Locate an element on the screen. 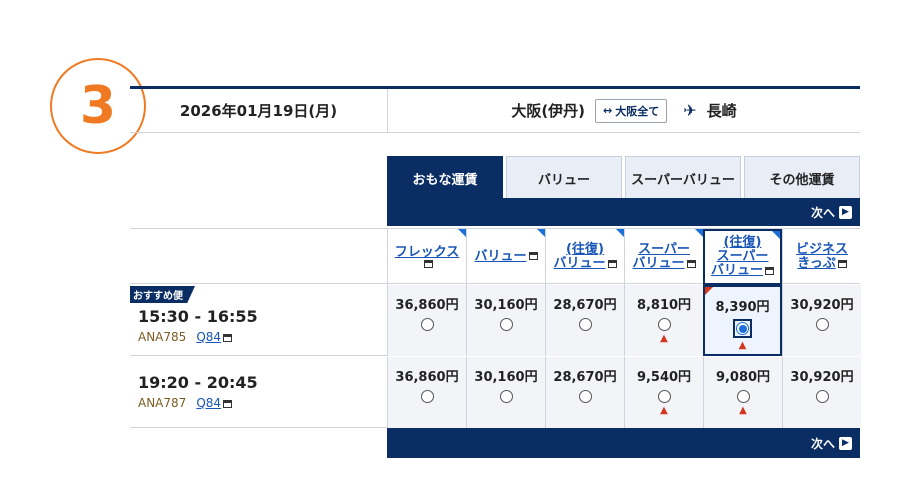 Image resolution: width=900 pixels, height=500 pixels. tab-main-fares: おもな運賃 is located at coordinates (445, 177).